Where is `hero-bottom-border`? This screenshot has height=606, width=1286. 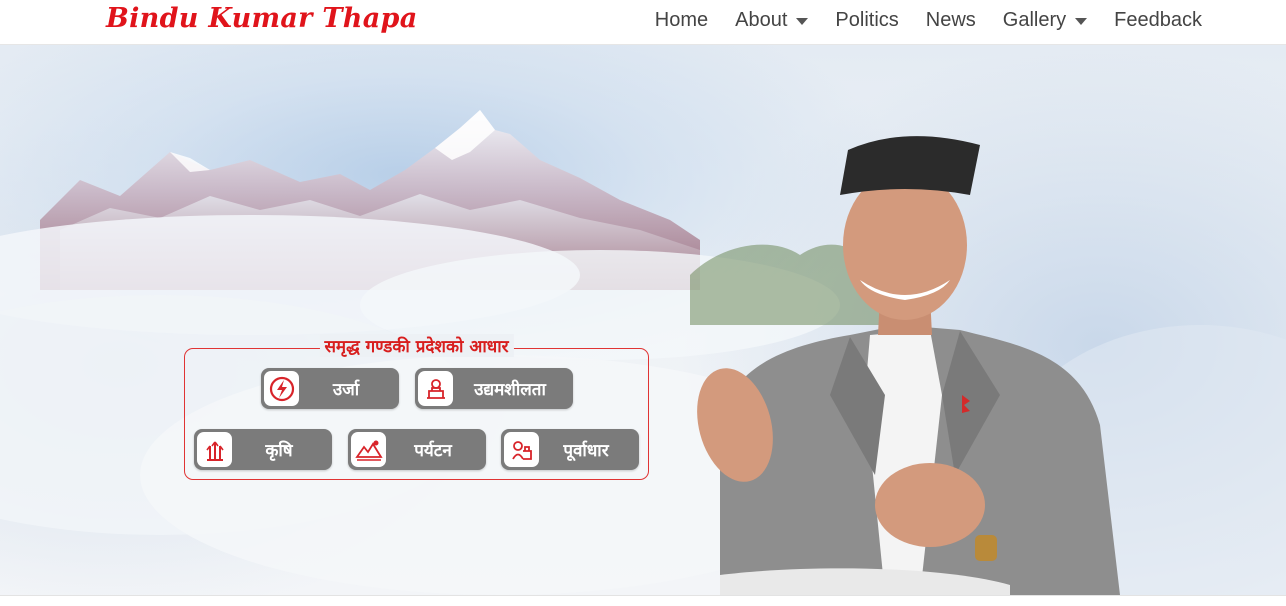
hero-bottom-border is located at coordinates (643, 600).